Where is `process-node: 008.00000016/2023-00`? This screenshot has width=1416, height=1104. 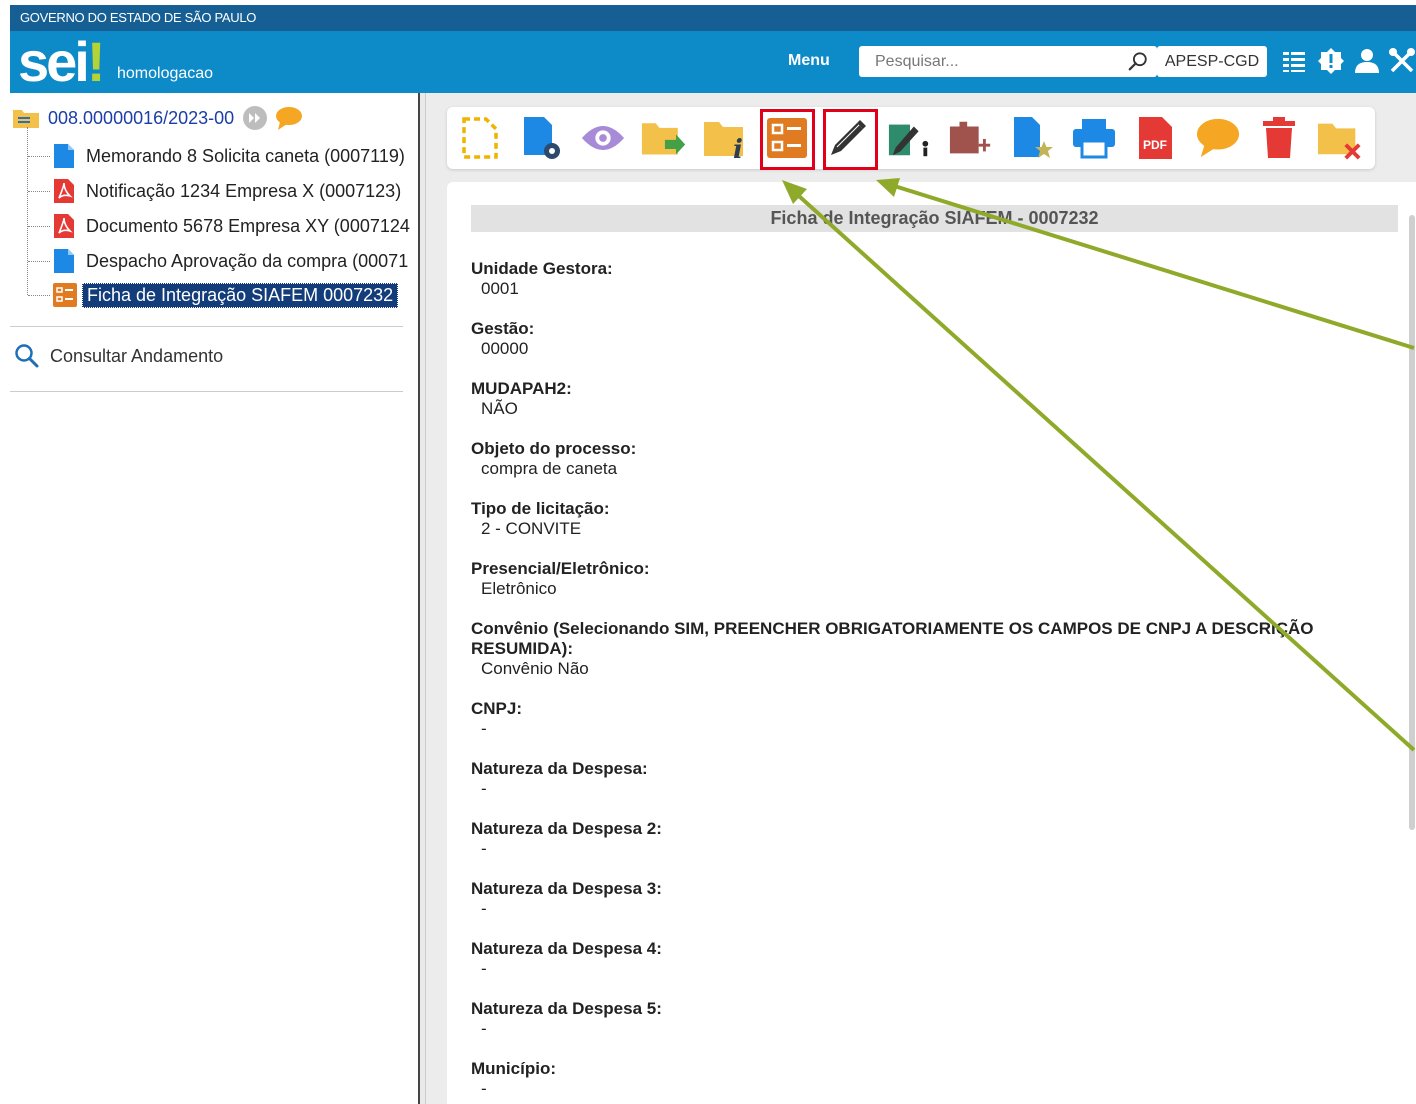
process-node: 008.00000016/2023-00 is located at coordinates (158, 118).